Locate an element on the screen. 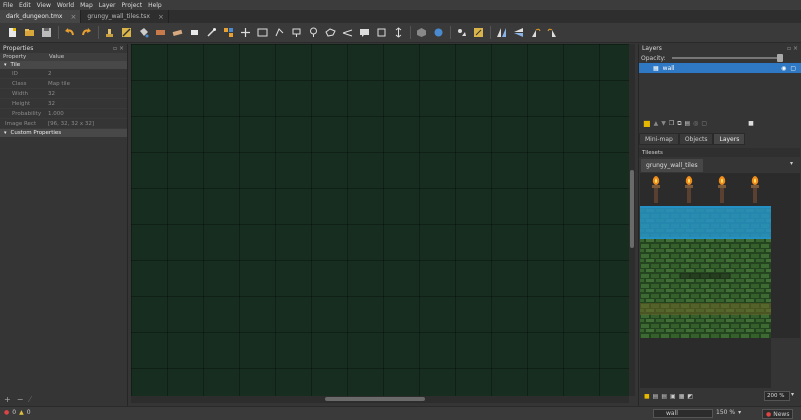 The image size is (801, 420). property-row: Width 32 is located at coordinates (63, 94).